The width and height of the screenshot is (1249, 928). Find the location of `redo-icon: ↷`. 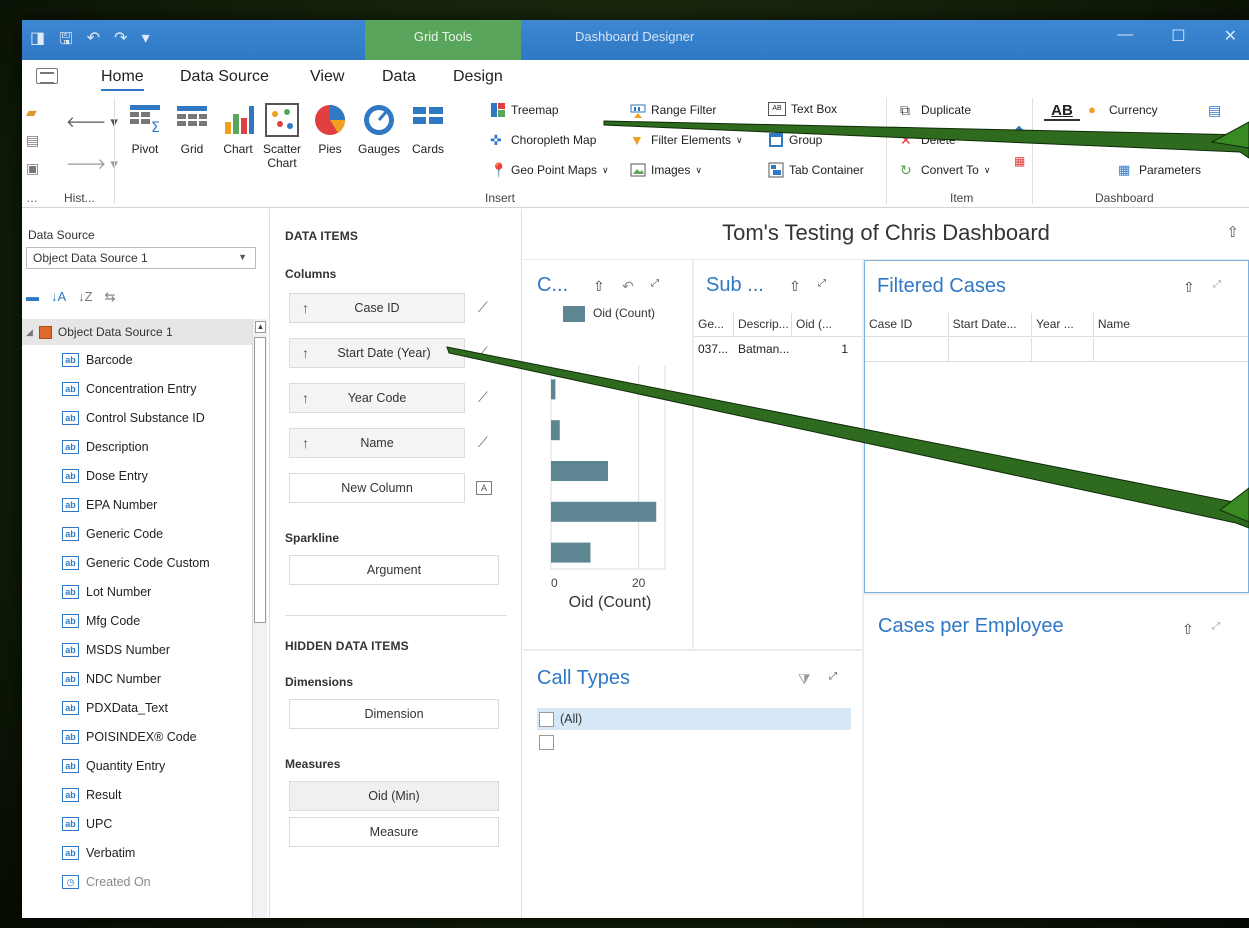

redo-icon: ↷ is located at coordinates (120, 41).